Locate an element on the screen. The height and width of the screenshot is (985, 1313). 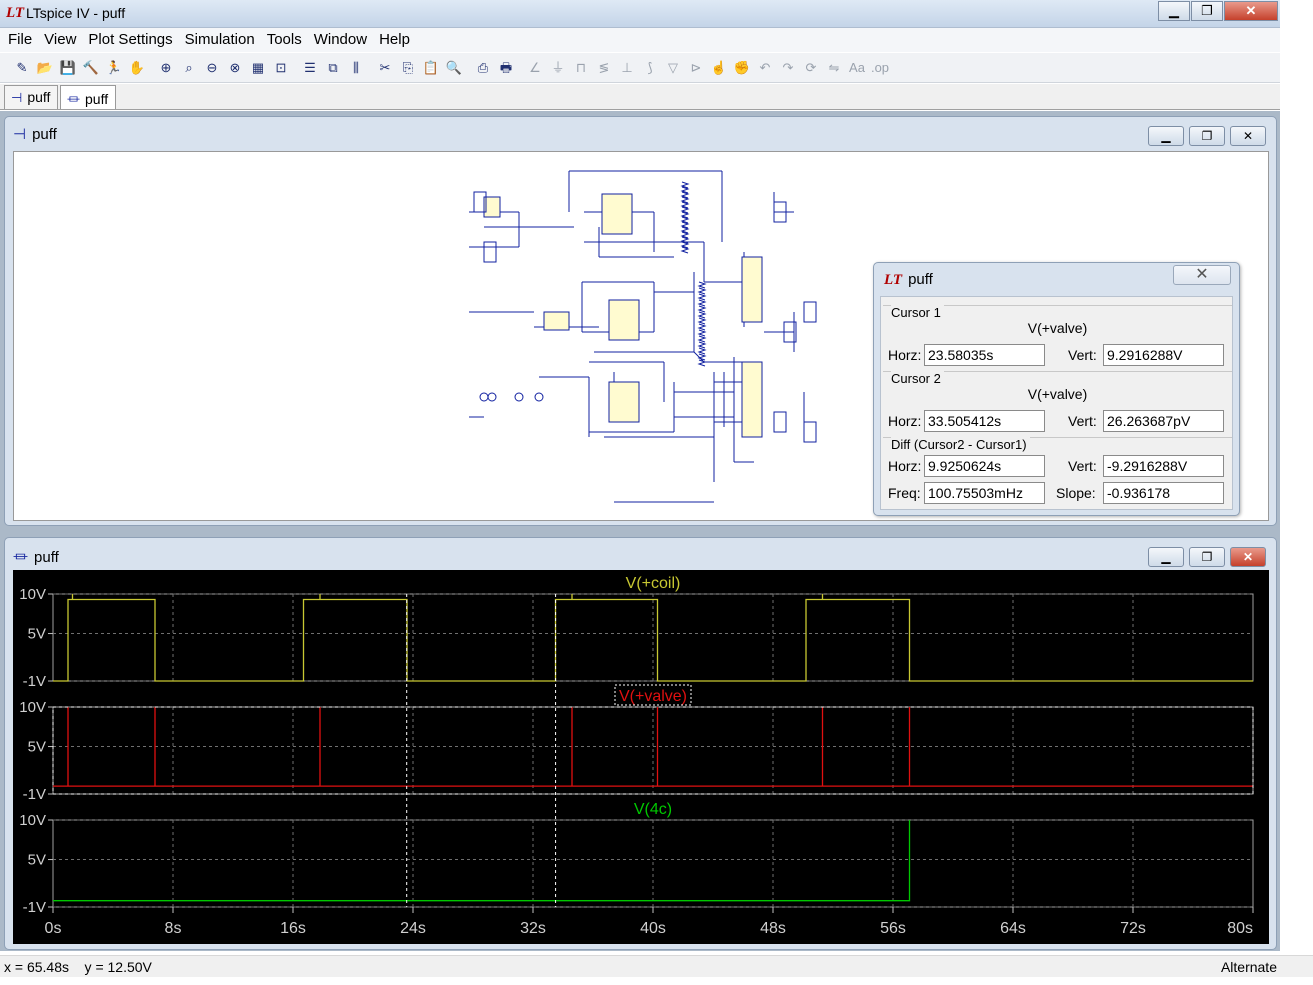
menu-window: Window is located at coordinates (340, 40).